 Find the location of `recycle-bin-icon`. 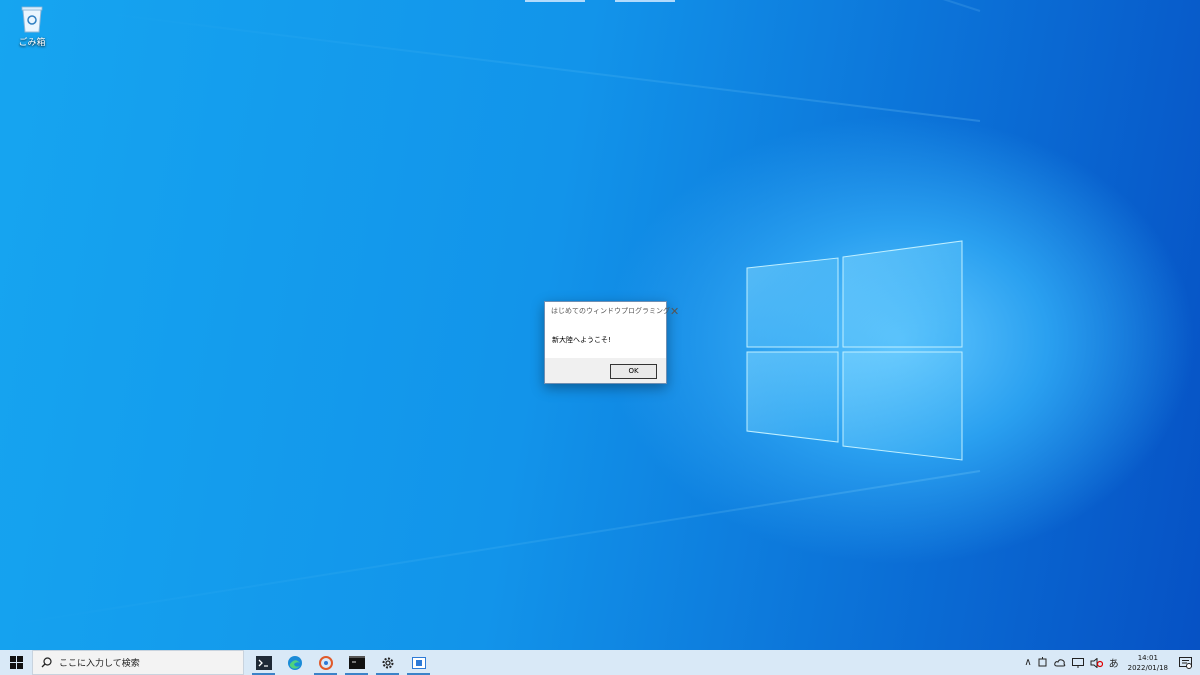

recycle-bin-icon is located at coordinates (32, 19).